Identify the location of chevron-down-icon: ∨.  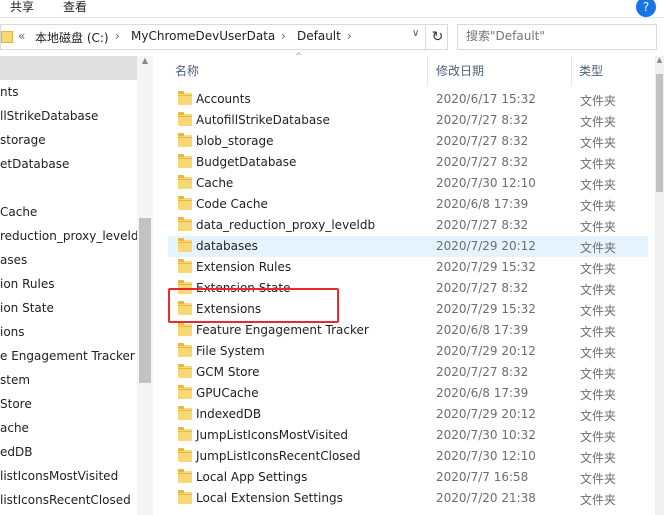
(415, 33).